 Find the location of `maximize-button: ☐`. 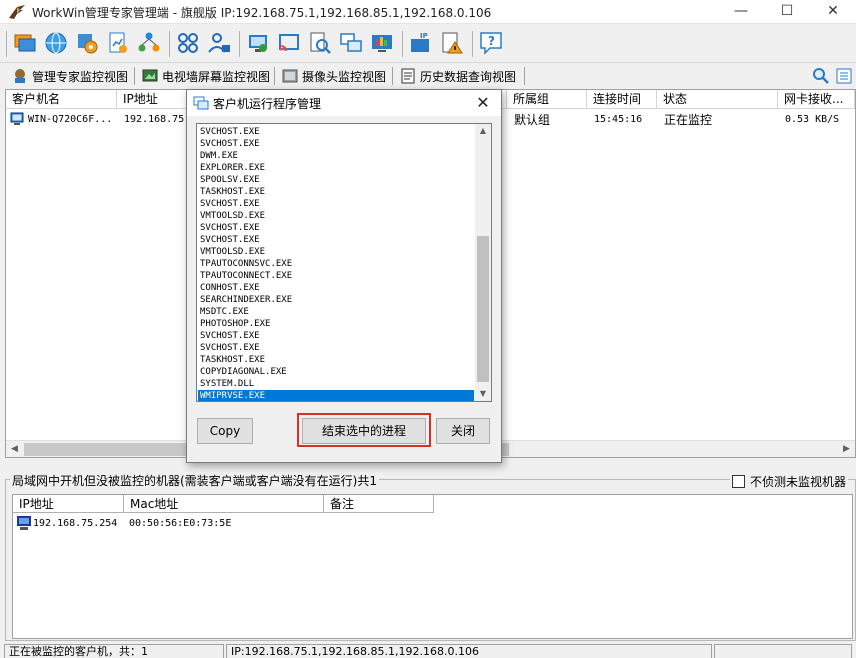

maximize-button: ☐ is located at coordinates (787, 12).